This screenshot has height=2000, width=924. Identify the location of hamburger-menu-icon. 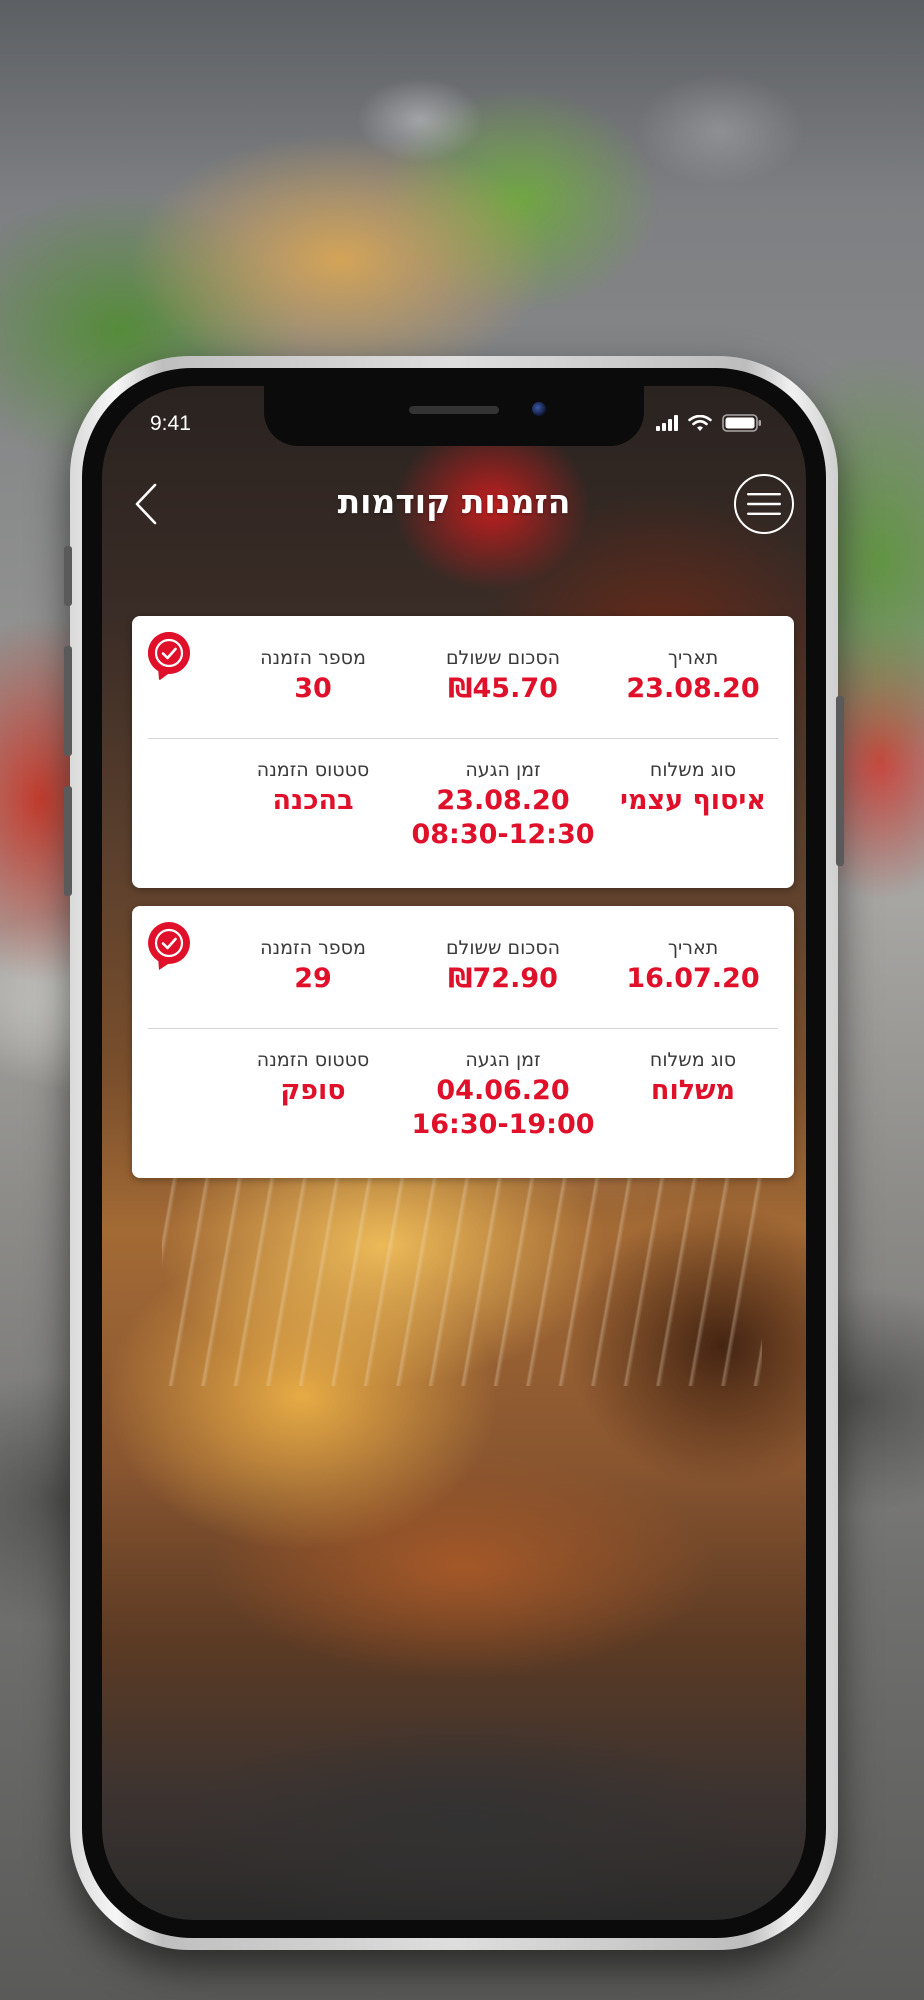
(764, 504).